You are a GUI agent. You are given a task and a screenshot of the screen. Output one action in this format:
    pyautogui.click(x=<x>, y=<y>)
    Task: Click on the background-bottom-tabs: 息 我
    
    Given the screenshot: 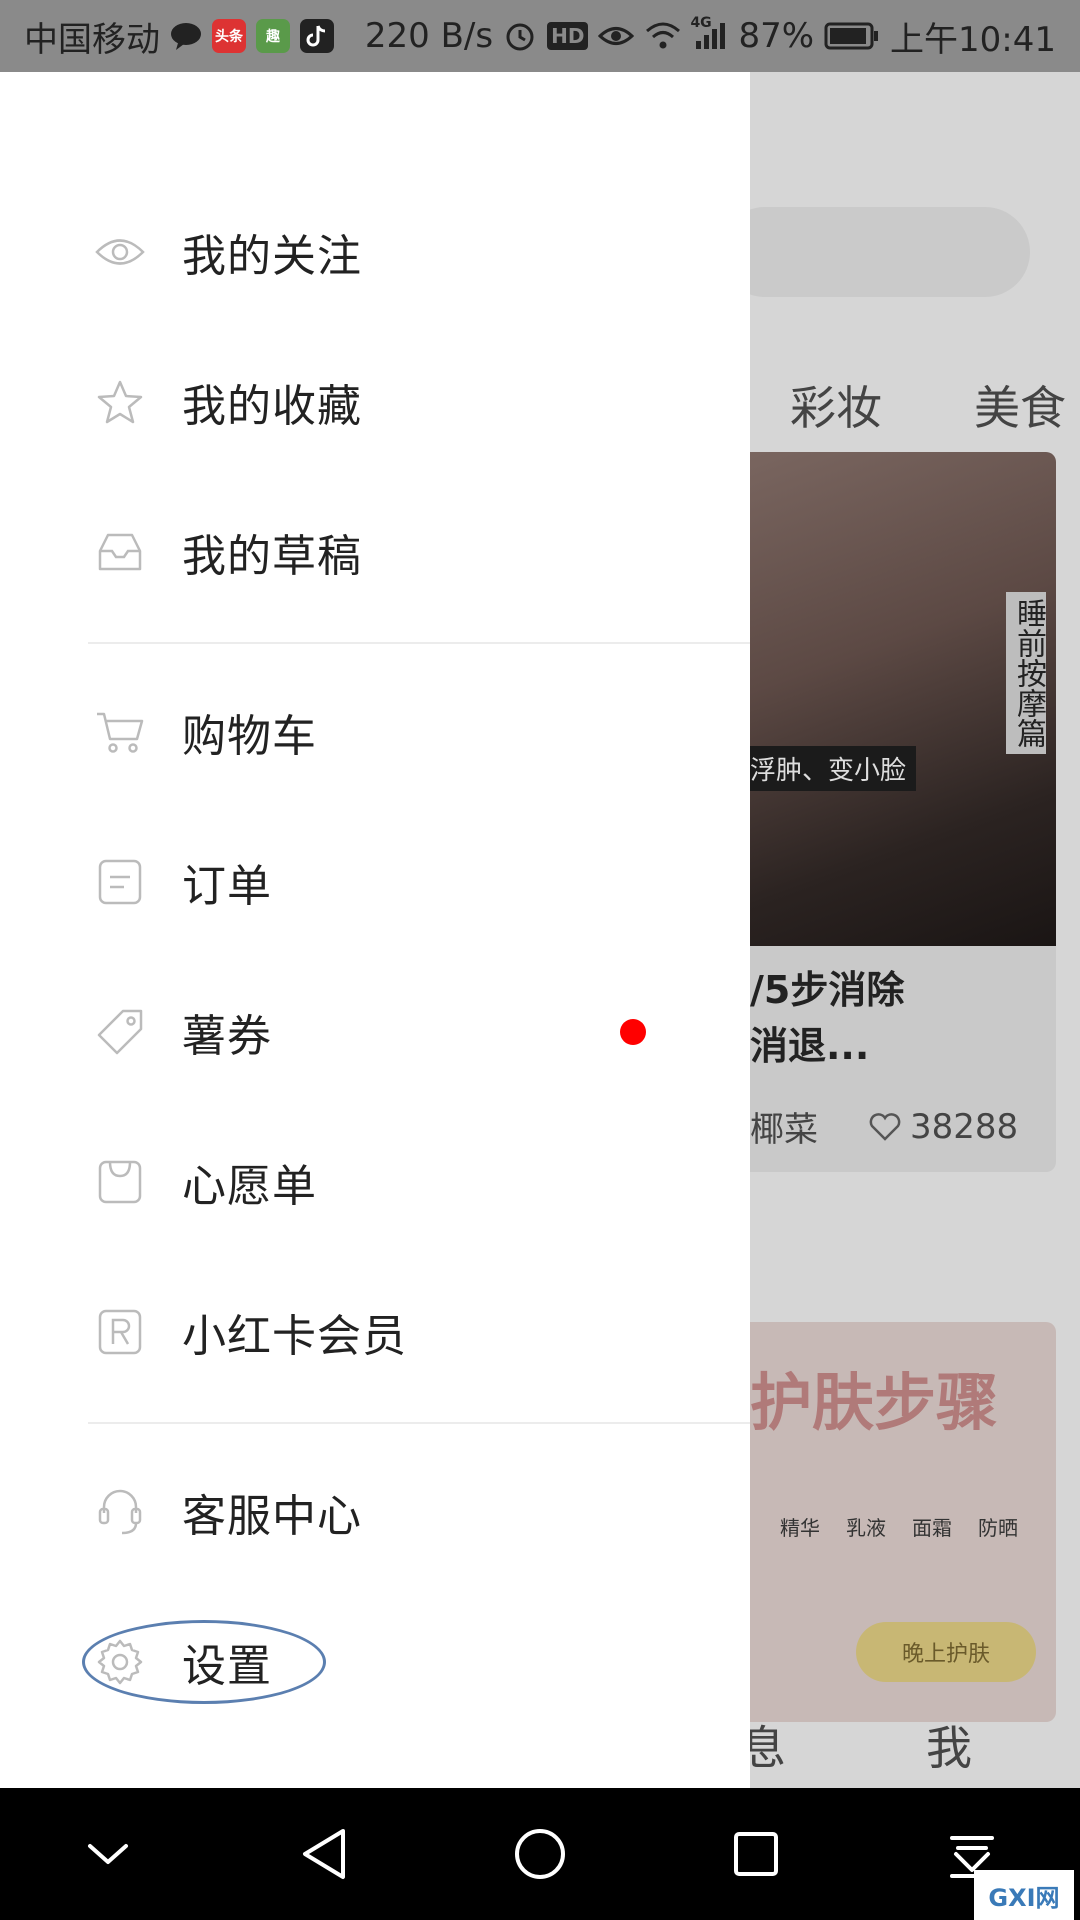 What is the action you would take?
    pyautogui.click(x=910, y=1745)
    